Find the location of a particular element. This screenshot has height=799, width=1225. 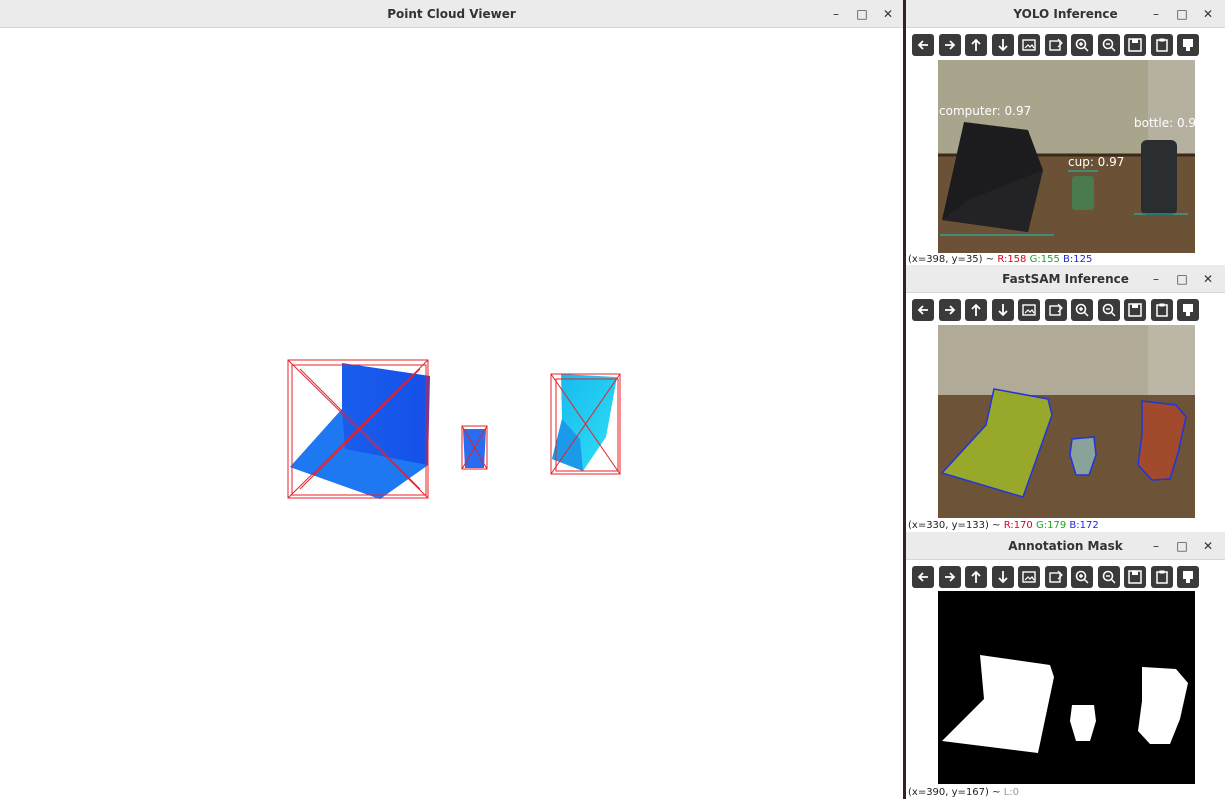

mask-image is located at coordinates (1066, 687).